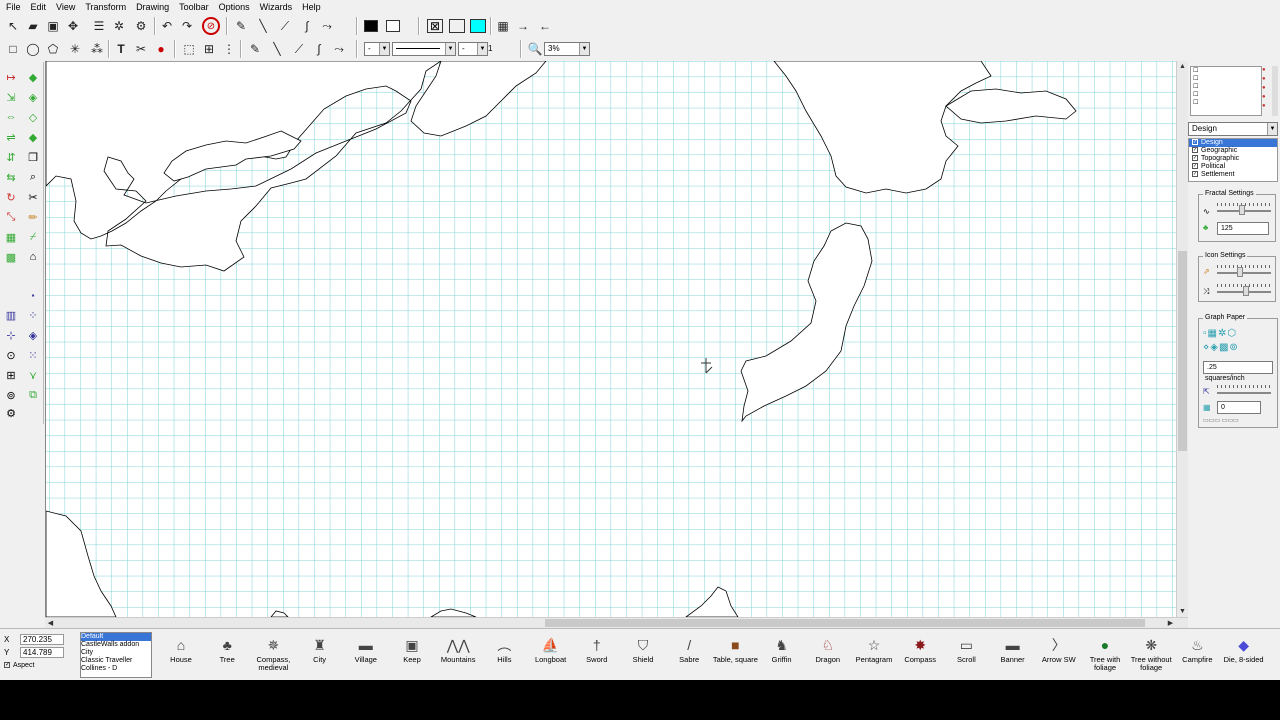  What do you see at coordinates (273, 655) in the screenshot?
I see `symbol-compass-medieval: ✵ Compass, medieval` at bounding box center [273, 655].